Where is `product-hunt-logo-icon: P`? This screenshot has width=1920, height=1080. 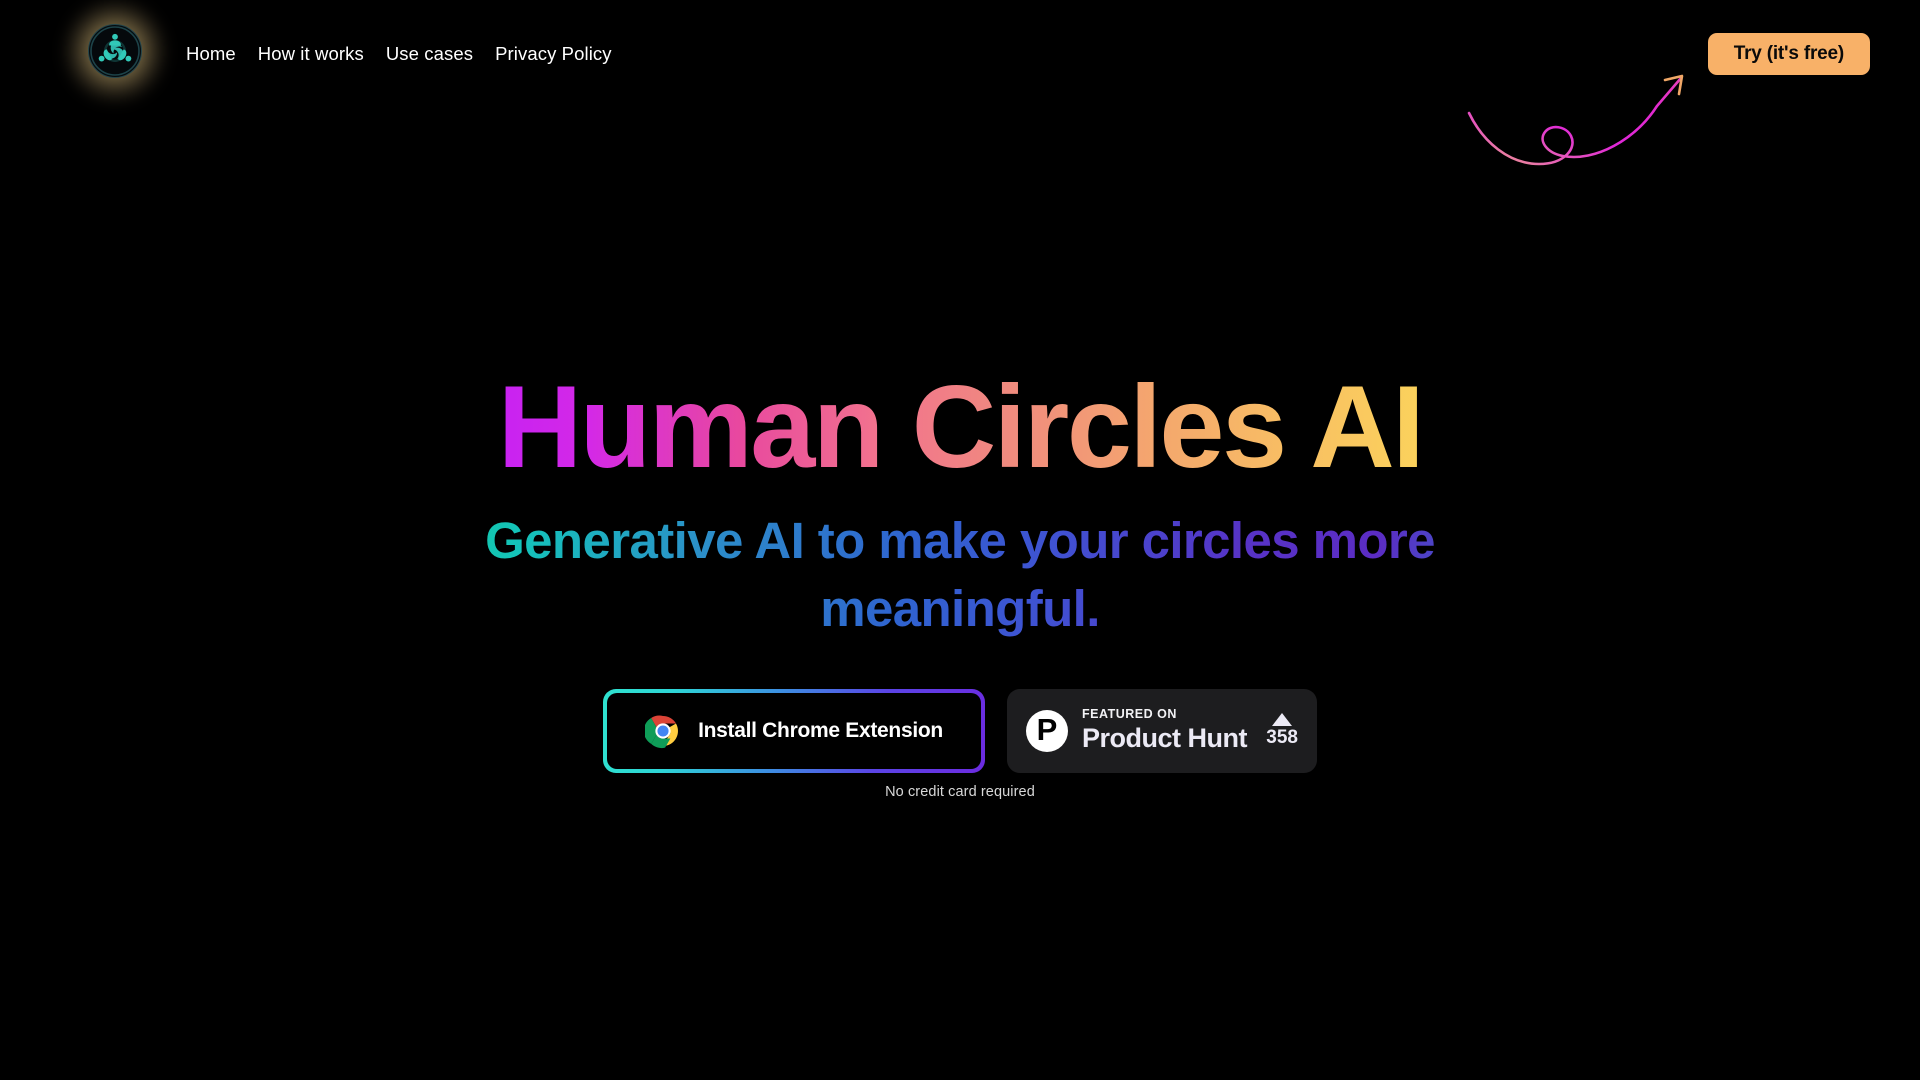
product-hunt-logo-icon: P is located at coordinates (1047, 730).